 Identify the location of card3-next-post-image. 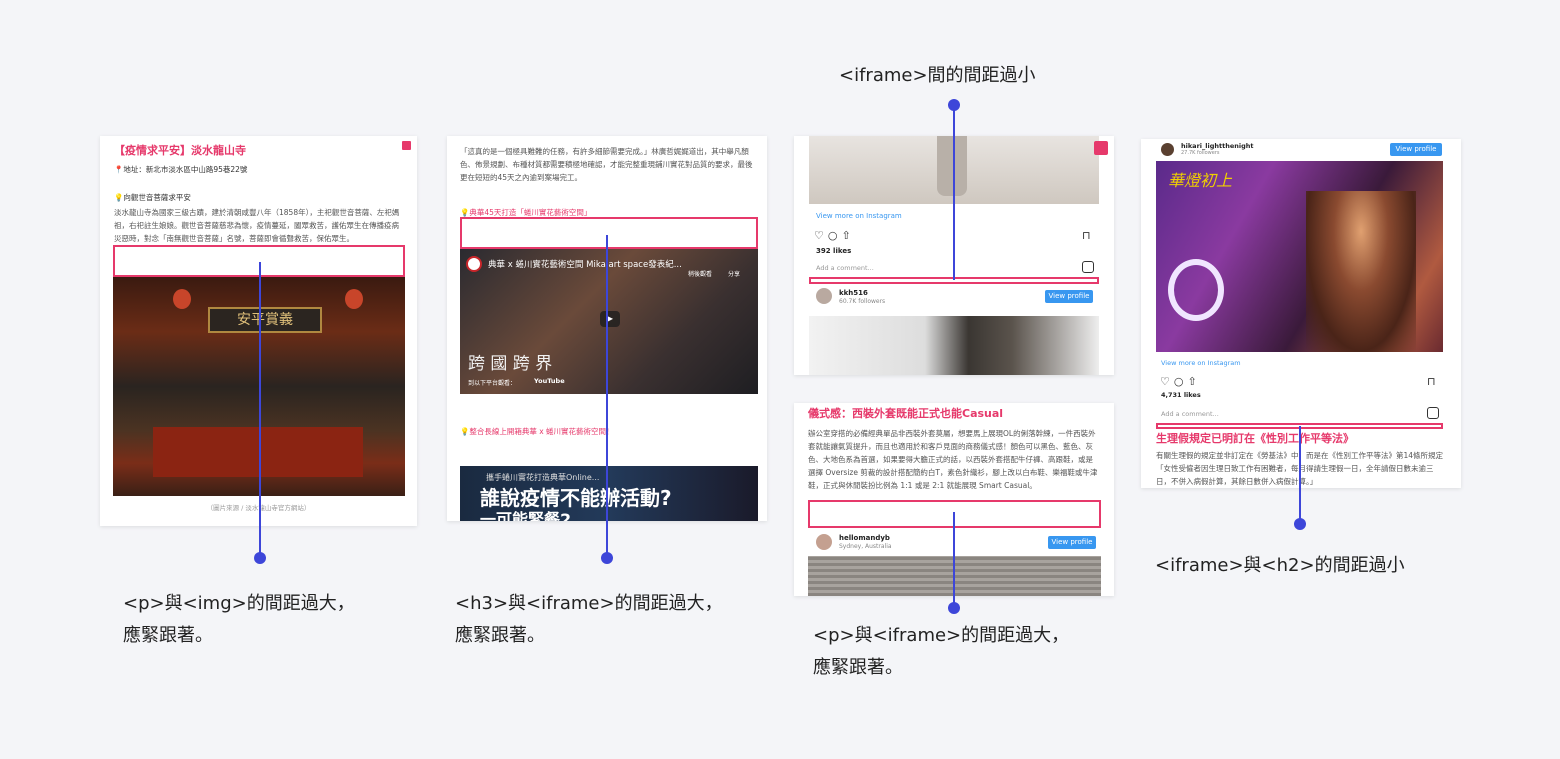
(954, 345).